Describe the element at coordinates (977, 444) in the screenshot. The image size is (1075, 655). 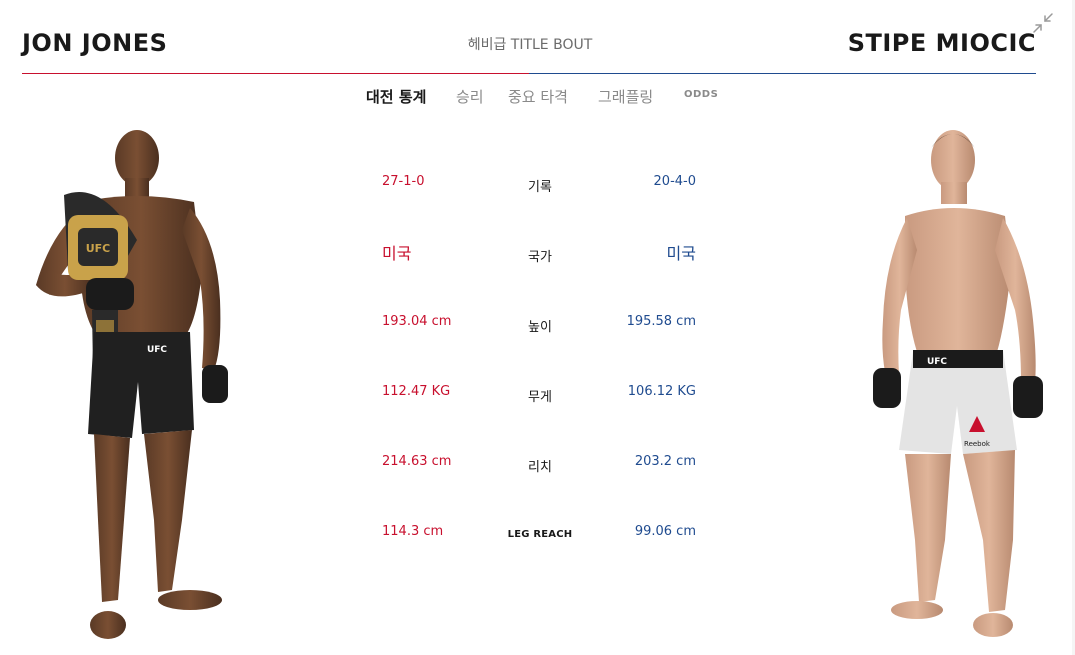
I see `shorts-sponsor-logo: Reebok` at that location.